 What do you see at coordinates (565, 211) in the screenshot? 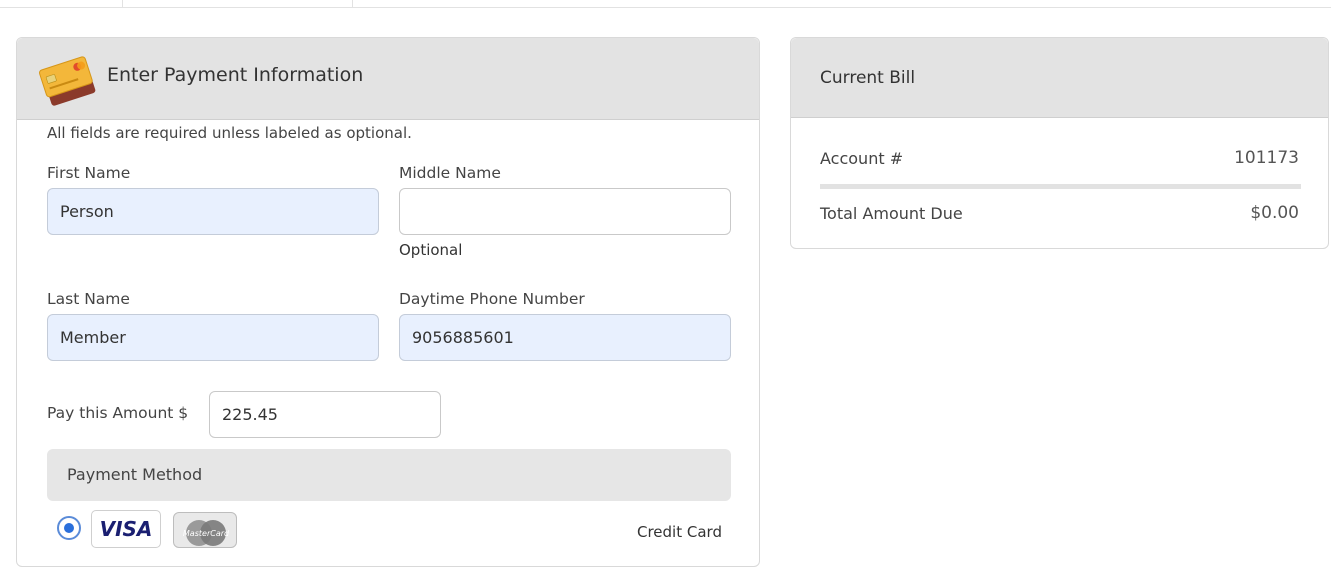
I see `middle-name-input` at bounding box center [565, 211].